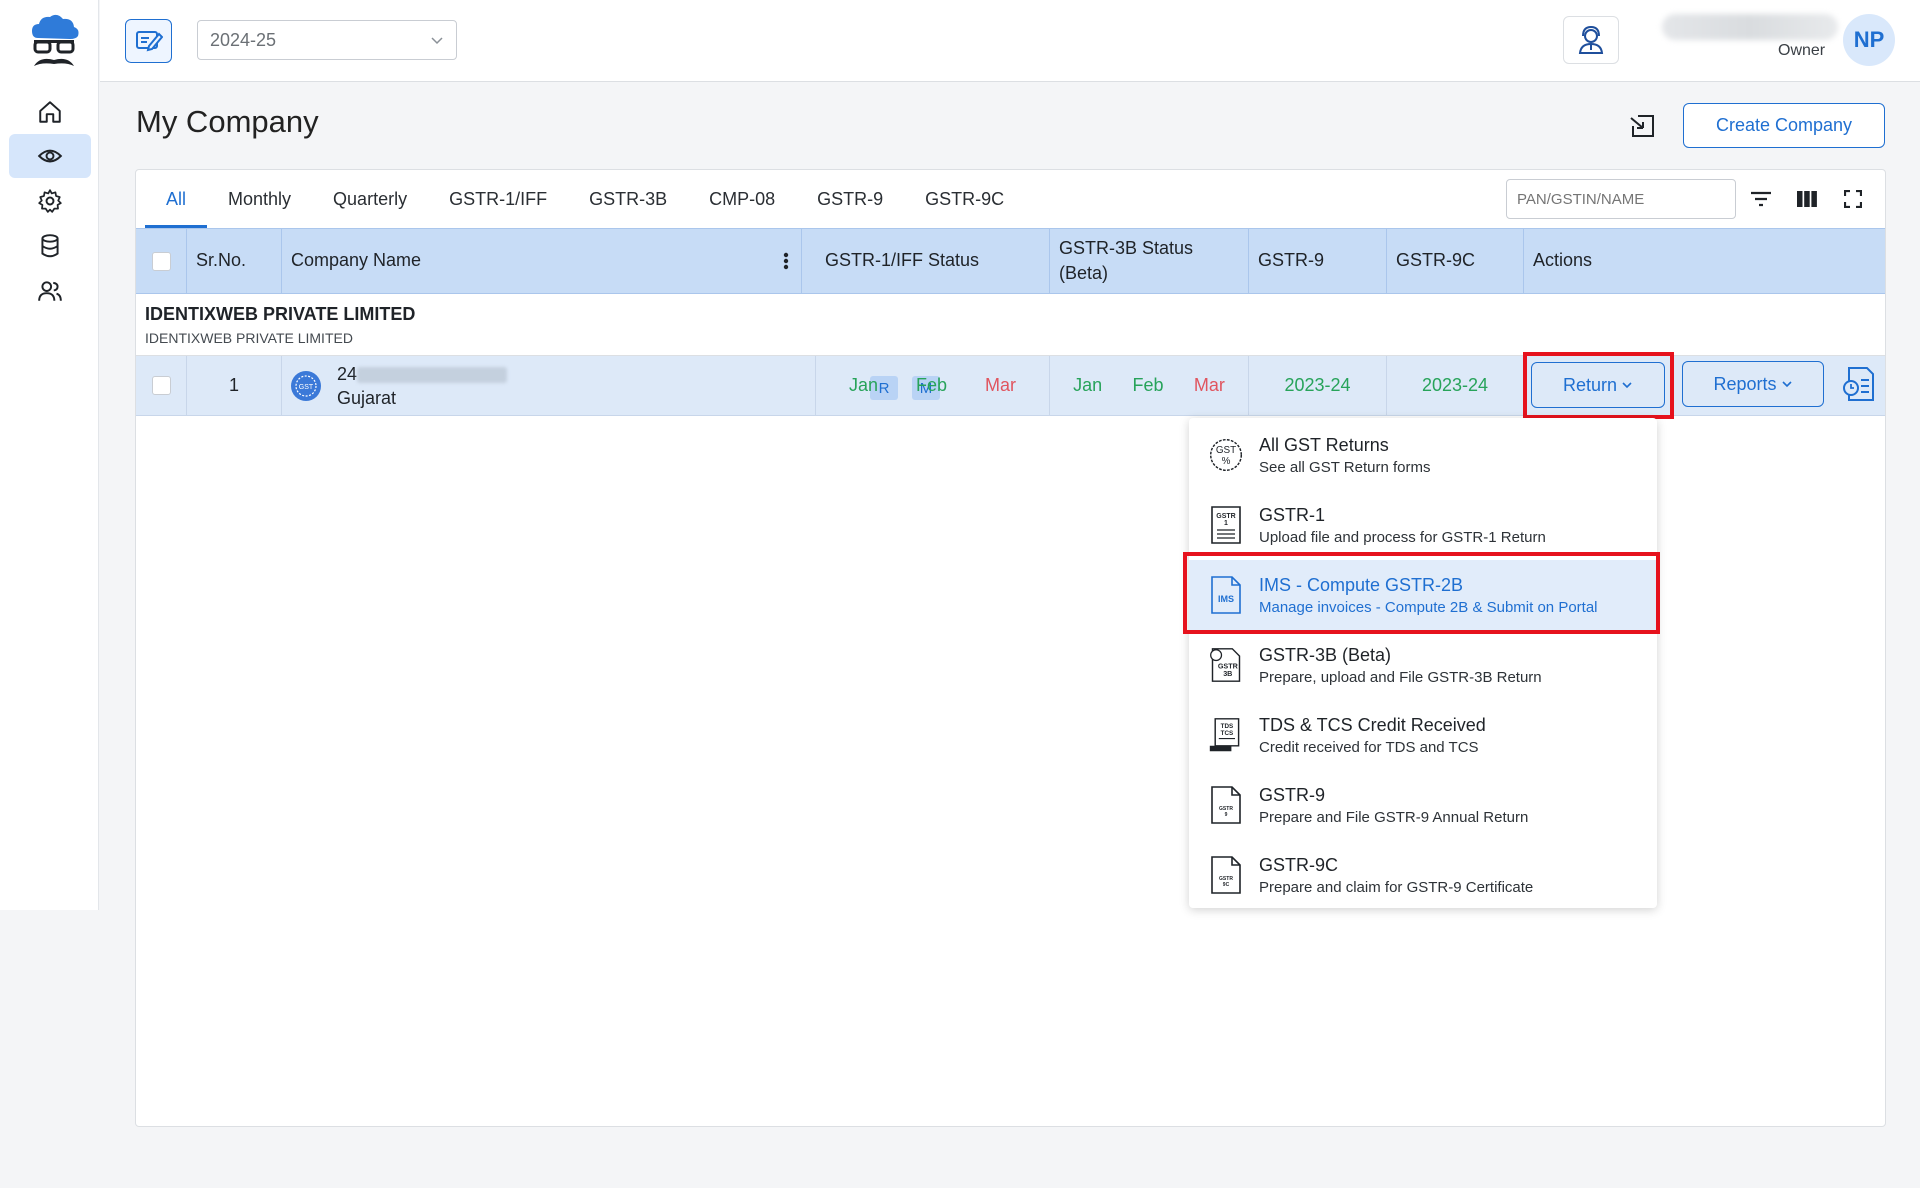 The width and height of the screenshot is (1920, 1188). What do you see at coordinates (1000, 385) in the screenshot?
I see `gstr1-month-mar: Mar` at bounding box center [1000, 385].